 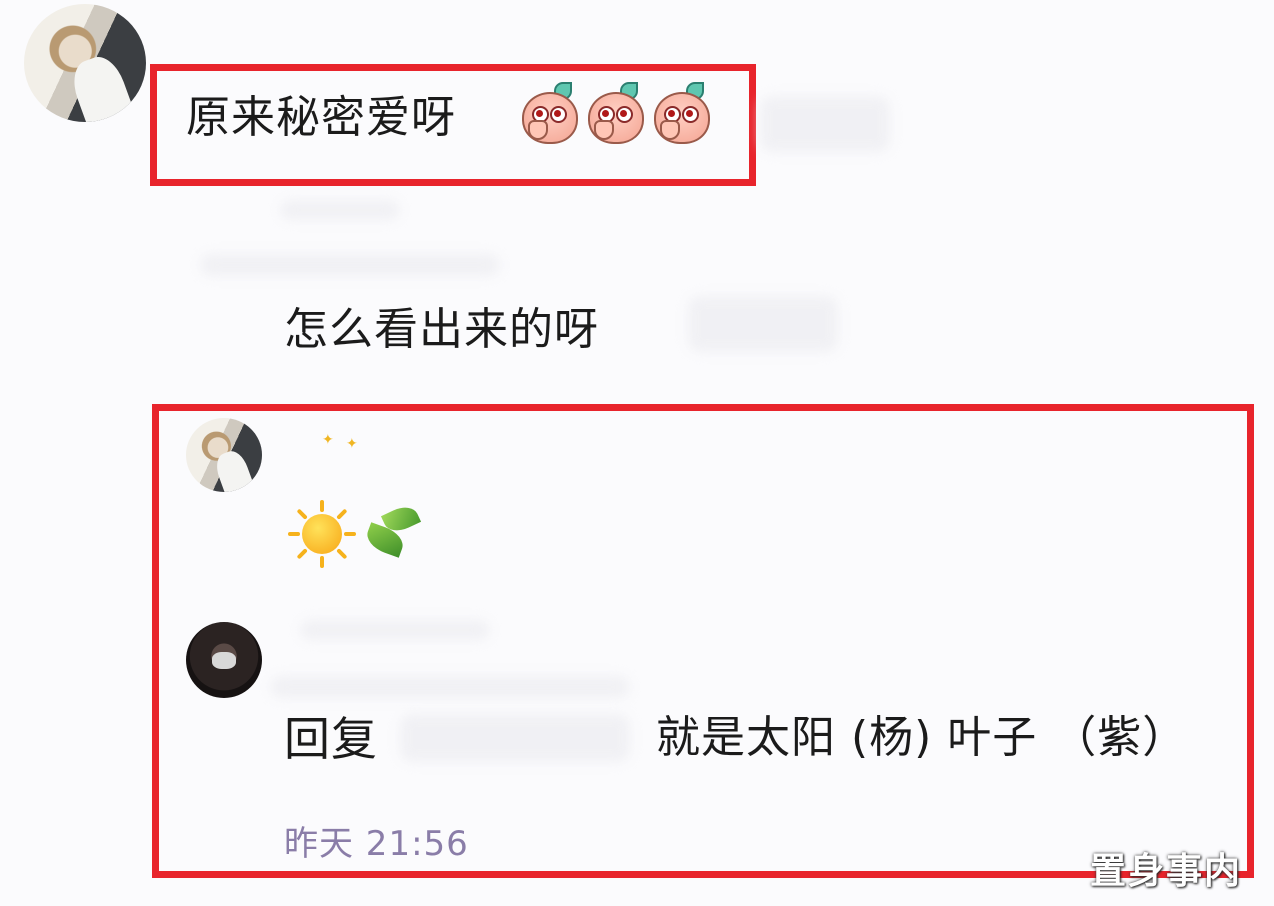 I want to click on reply-prefix: 回复, so click(x=331, y=739).